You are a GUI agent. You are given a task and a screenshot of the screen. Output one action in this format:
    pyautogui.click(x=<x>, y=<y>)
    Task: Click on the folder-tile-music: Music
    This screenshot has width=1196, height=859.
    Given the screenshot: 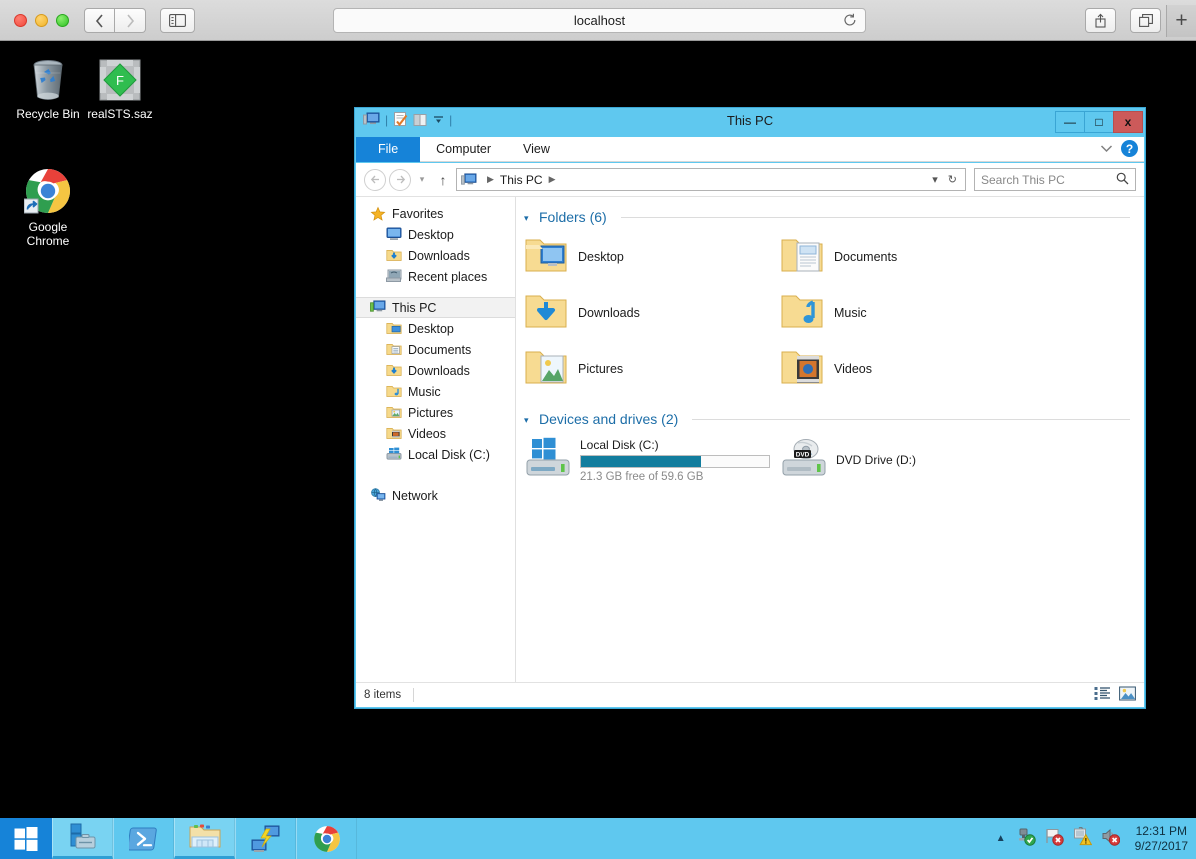 What is the action you would take?
    pyautogui.click(x=908, y=313)
    